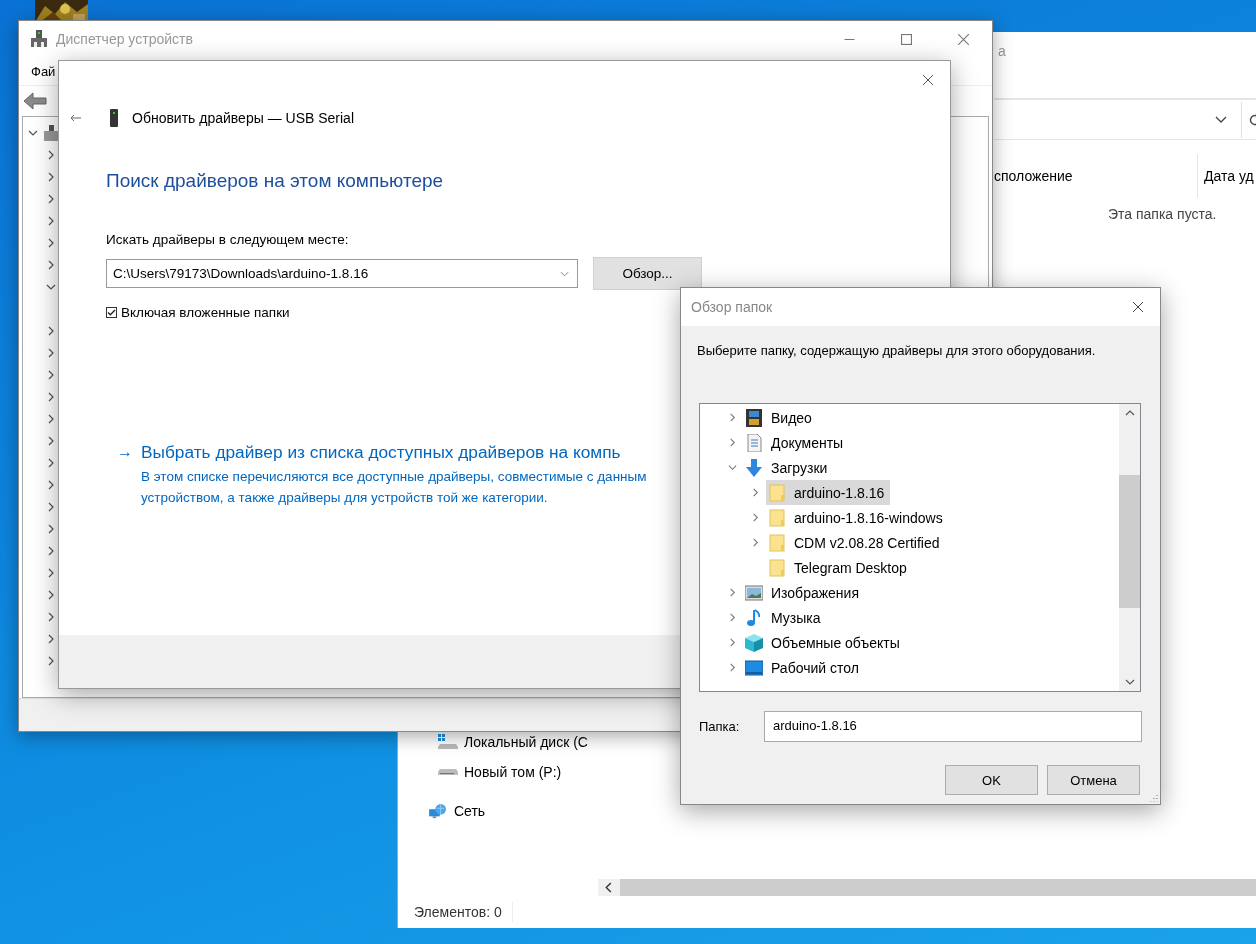 The image size is (1256, 944). What do you see at coordinates (828, 492) in the screenshot?
I see `folder-item: arduino-1.8.16` at bounding box center [828, 492].